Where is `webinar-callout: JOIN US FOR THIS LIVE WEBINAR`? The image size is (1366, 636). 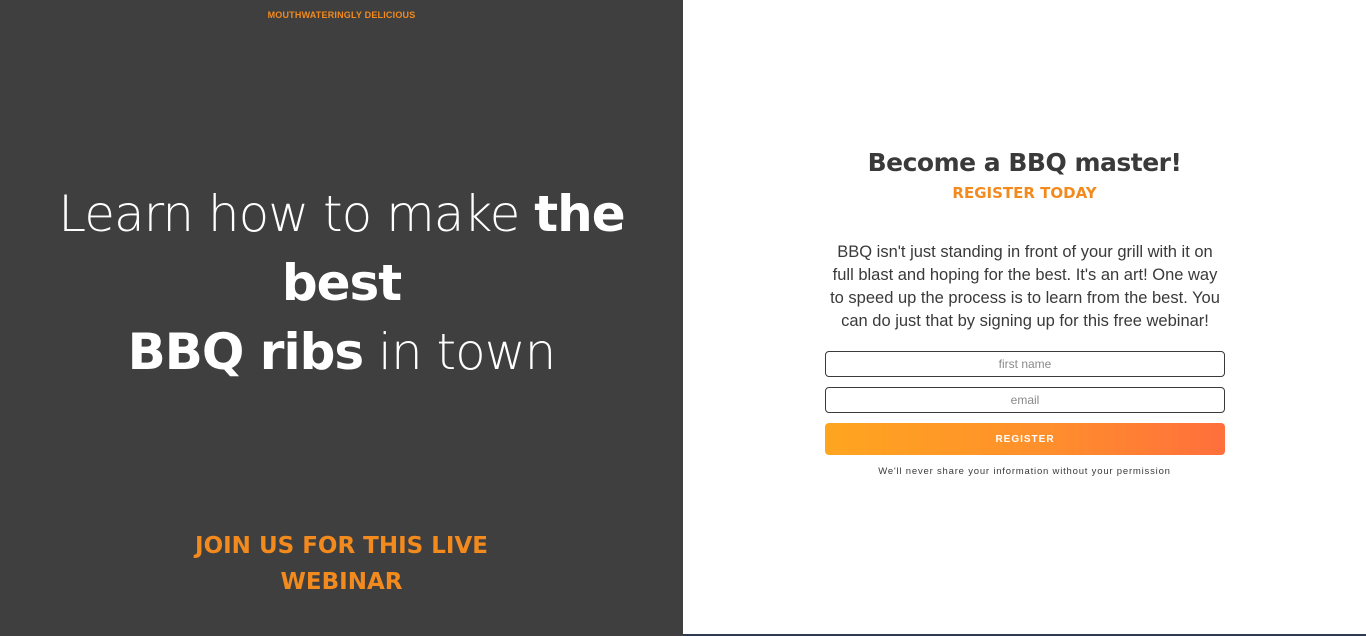 webinar-callout: JOIN US FOR THIS LIVE WEBINAR is located at coordinates (341, 564).